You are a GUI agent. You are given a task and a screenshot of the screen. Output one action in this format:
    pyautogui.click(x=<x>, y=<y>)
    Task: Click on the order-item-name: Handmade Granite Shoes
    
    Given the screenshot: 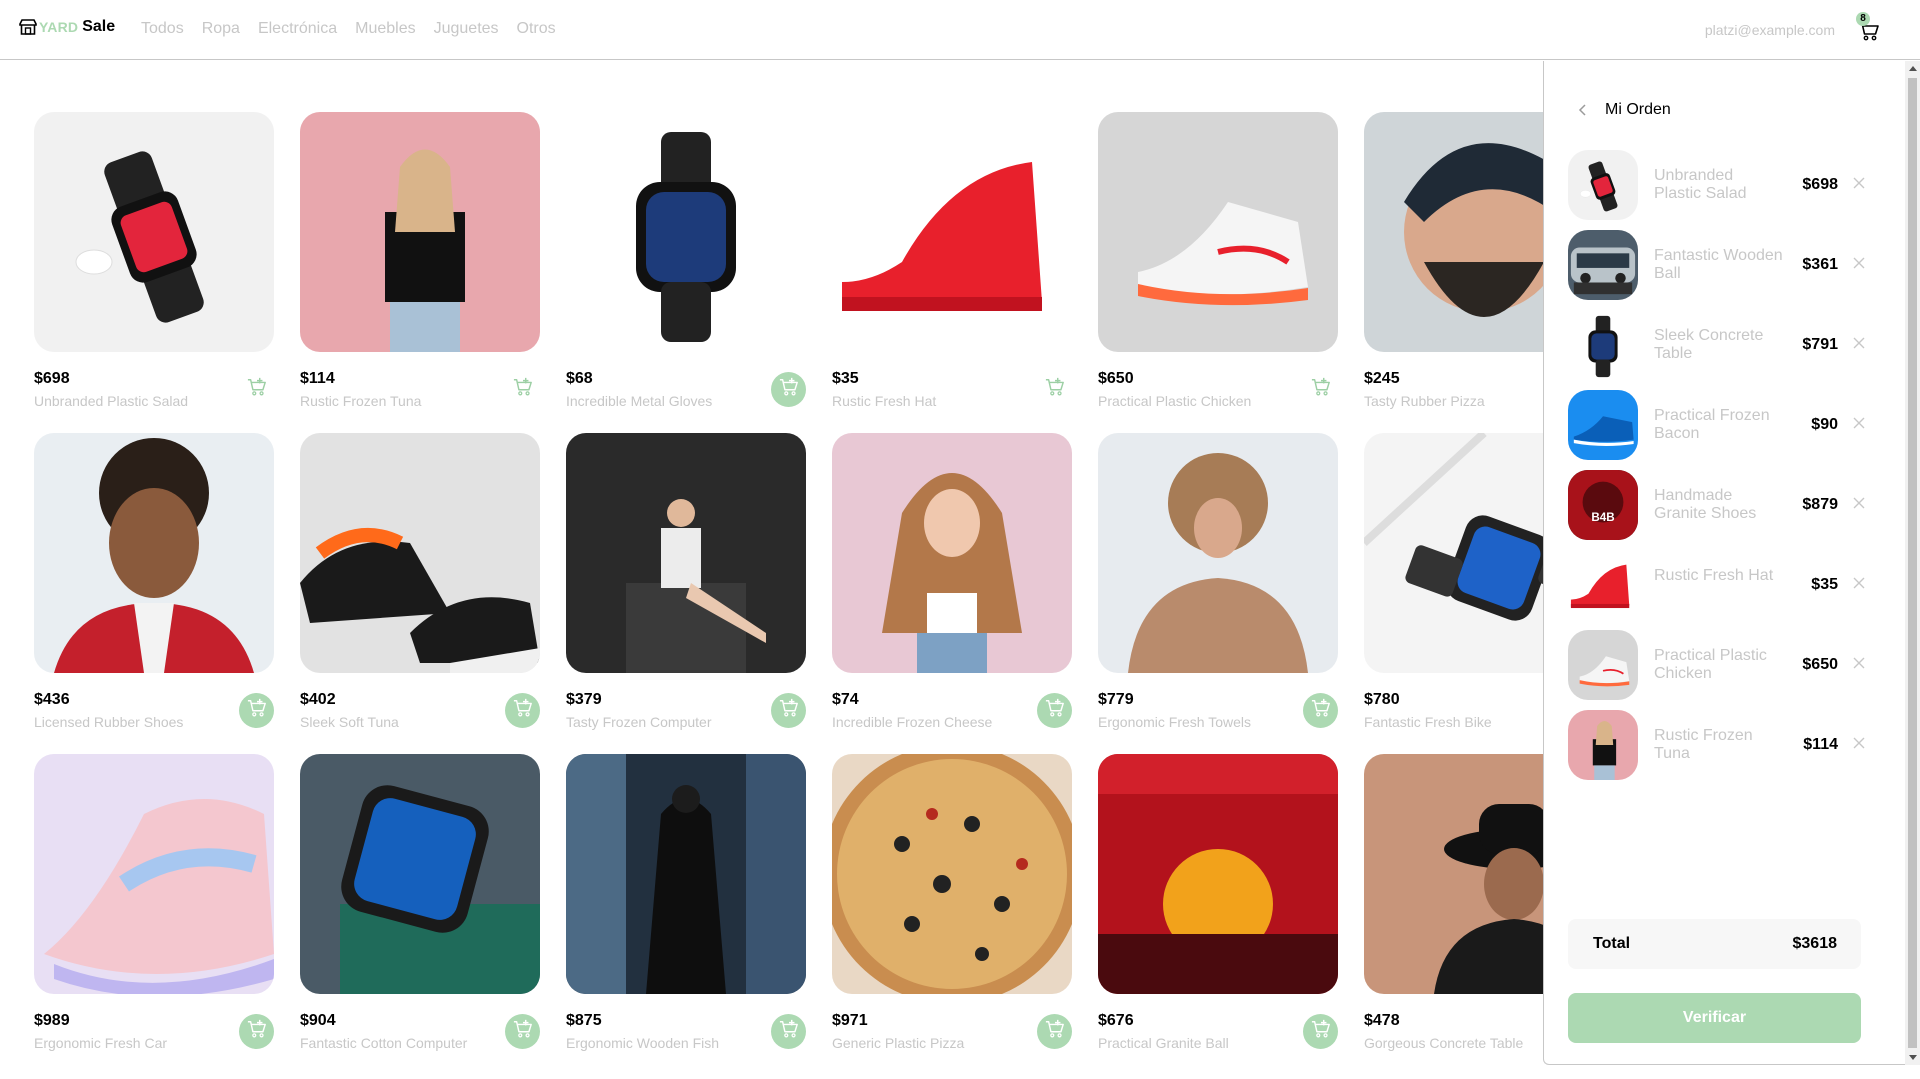 What is the action you would take?
    pyautogui.click(x=1705, y=504)
    